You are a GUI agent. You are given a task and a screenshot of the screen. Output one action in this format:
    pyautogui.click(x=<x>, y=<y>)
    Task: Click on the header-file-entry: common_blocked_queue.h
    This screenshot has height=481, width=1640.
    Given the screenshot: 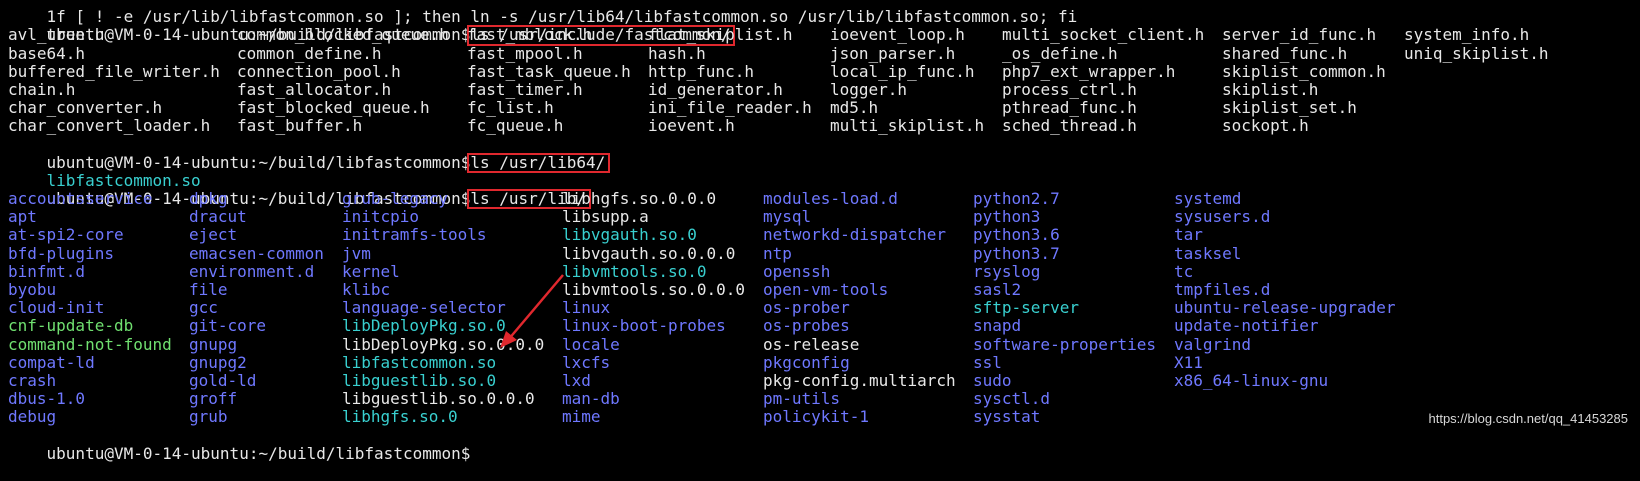 What is the action you would take?
    pyautogui.click(x=343, y=35)
    